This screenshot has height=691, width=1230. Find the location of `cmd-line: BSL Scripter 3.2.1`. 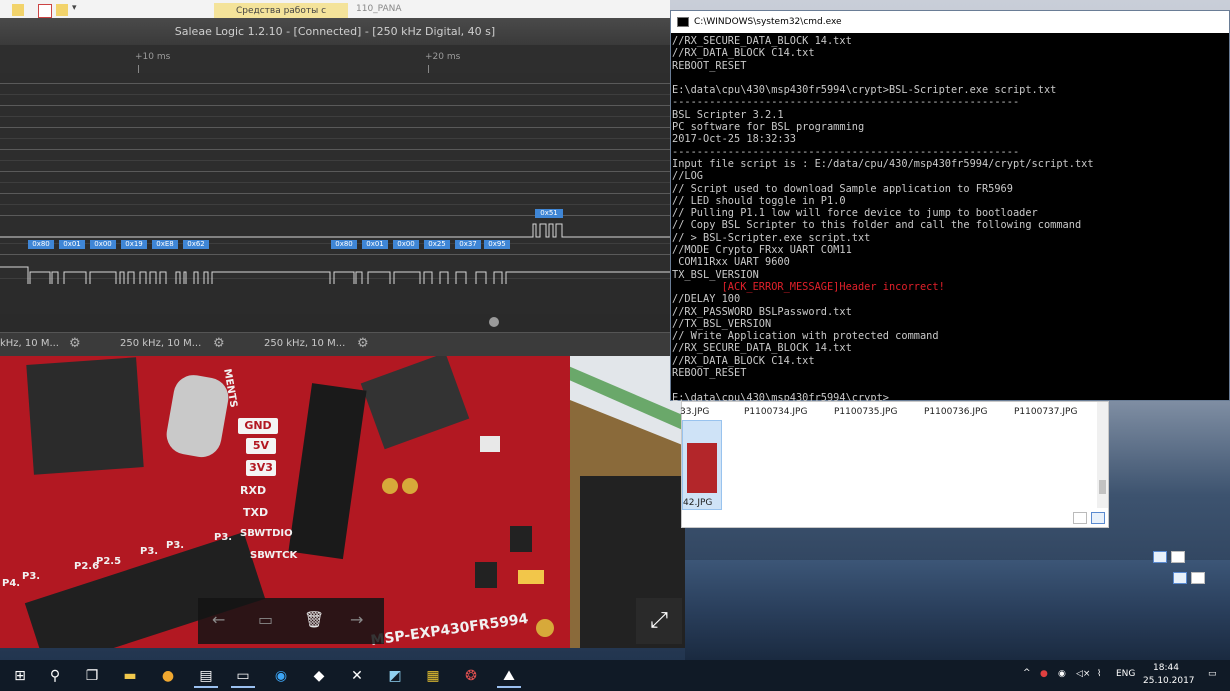

cmd-line: BSL Scripter 3.2.1 is located at coordinates (728, 114).